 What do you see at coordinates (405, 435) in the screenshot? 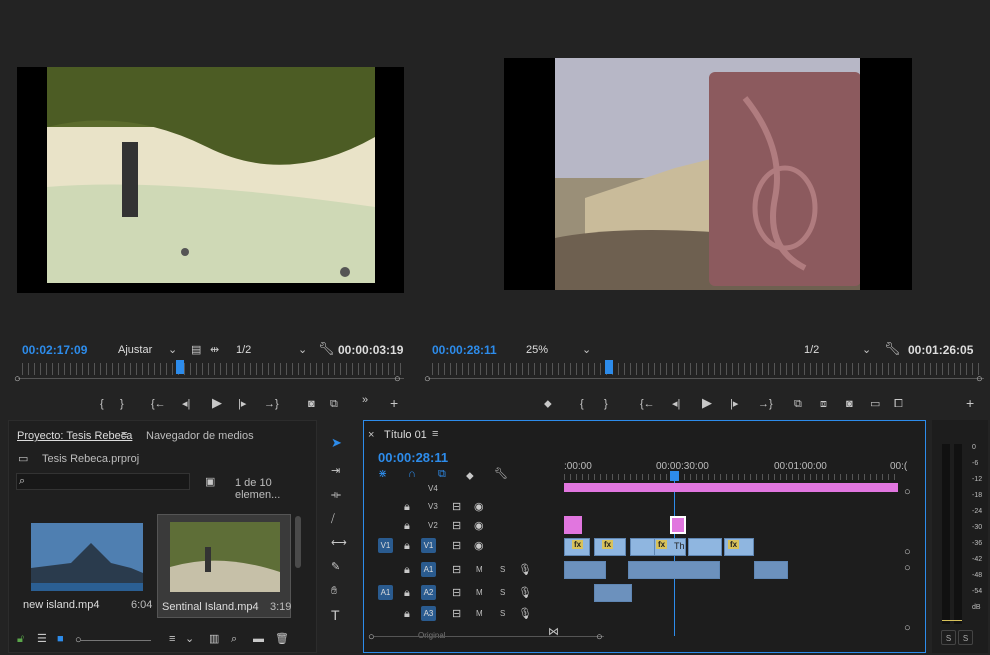
I see `sequence-tab: Título 01` at bounding box center [405, 435].